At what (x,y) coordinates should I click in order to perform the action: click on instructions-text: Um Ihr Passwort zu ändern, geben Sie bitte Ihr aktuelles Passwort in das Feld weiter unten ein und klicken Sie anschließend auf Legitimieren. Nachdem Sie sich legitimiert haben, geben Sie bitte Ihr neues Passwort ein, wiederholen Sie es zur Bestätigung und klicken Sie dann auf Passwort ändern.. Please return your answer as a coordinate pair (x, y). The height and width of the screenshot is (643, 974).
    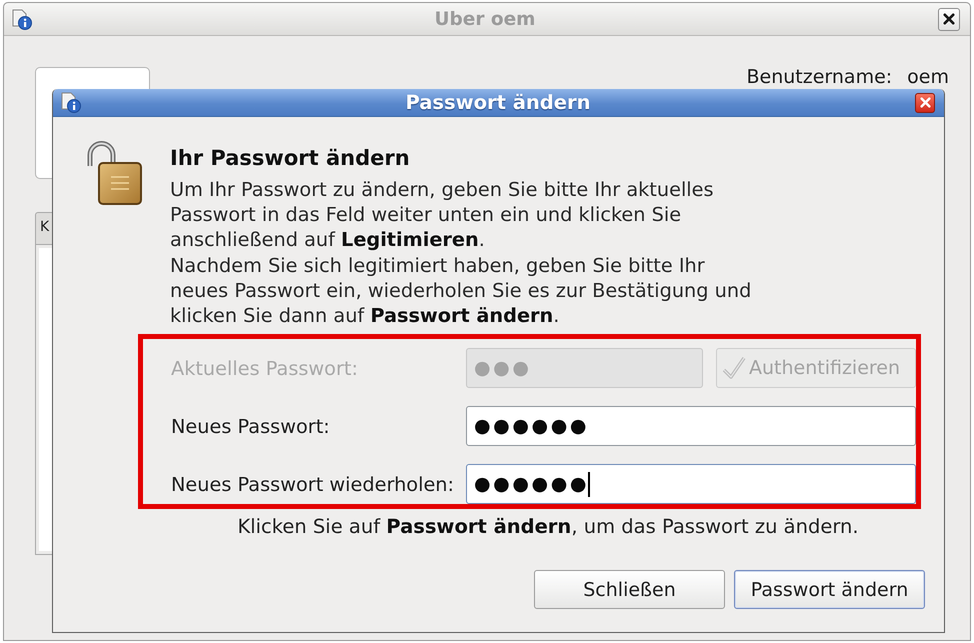
    Looking at the image, I should click on (461, 252).